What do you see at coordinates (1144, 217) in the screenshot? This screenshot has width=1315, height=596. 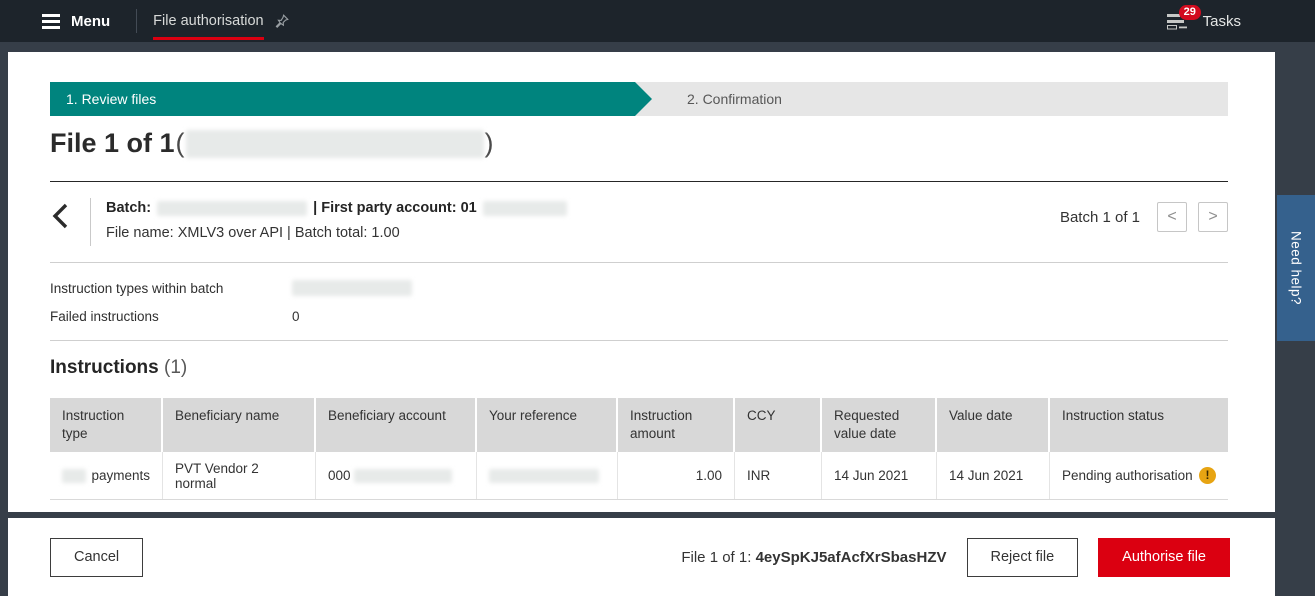 I see `batch-pagination: Batch 1 of 1 < >` at bounding box center [1144, 217].